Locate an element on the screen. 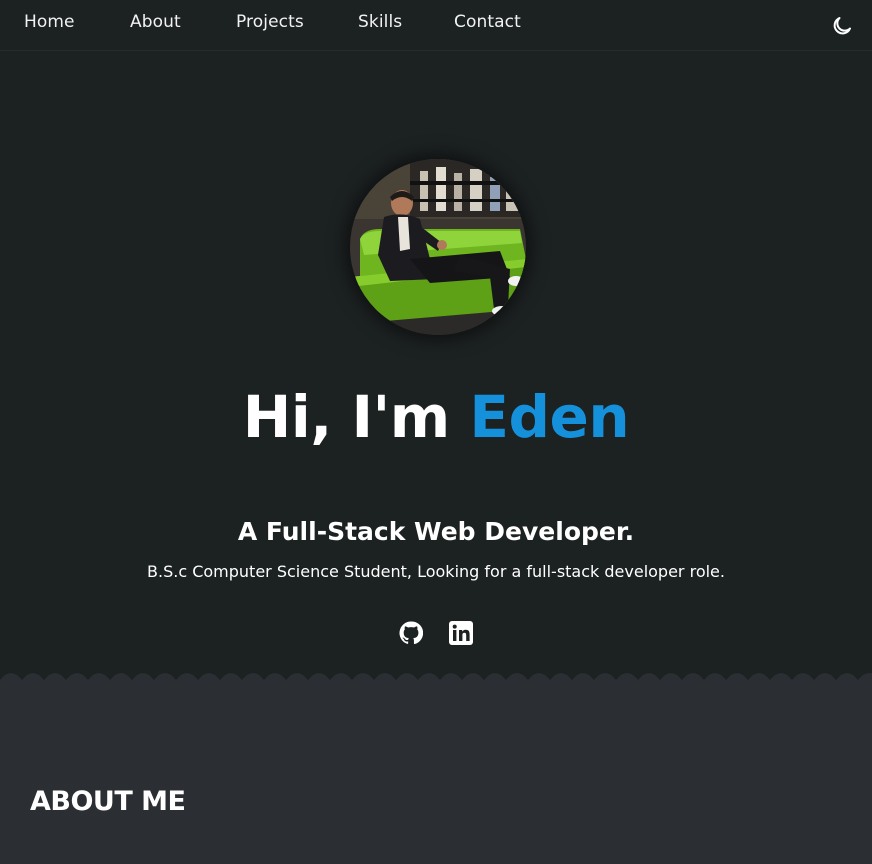 This screenshot has width=872, height=864. greeting-text: Hi, I'm is located at coordinates (356, 417).